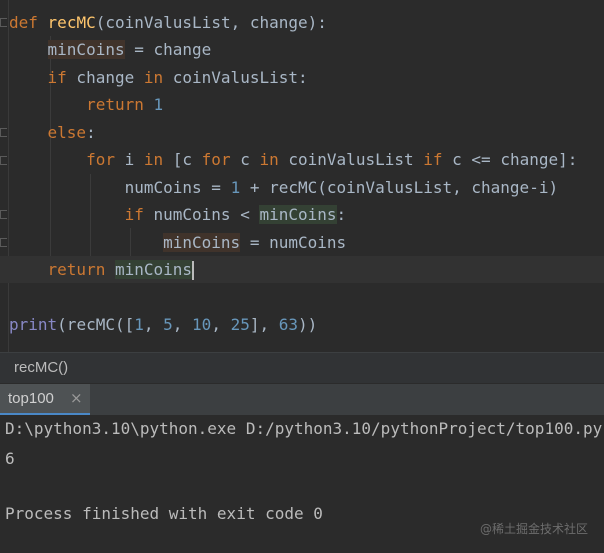  Describe the element at coordinates (41, 367) in the screenshot. I see `breadcrumb: recMC()` at that location.